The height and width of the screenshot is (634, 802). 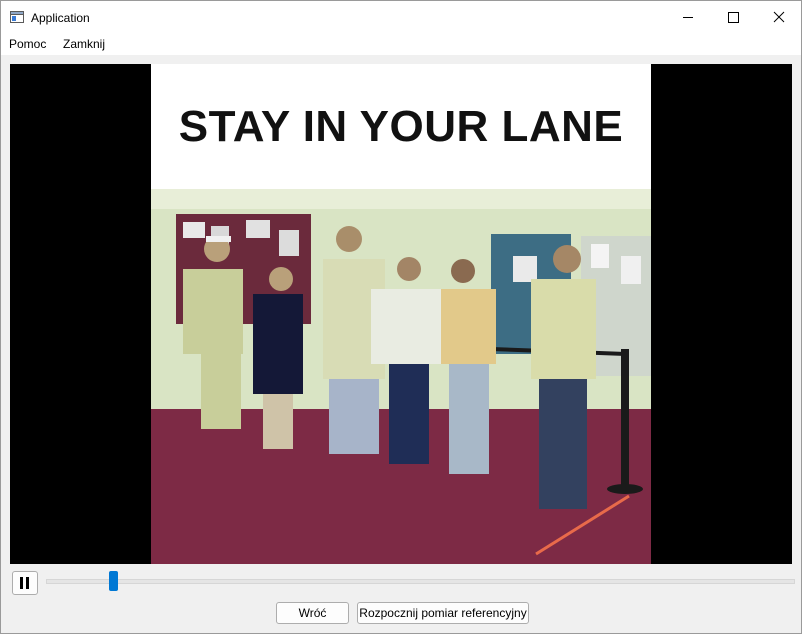 What do you see at coordinates (27, 44) in the screenshot?
I see `menu-item-pomoc: Pomoc` at bounding box center [27, 44].